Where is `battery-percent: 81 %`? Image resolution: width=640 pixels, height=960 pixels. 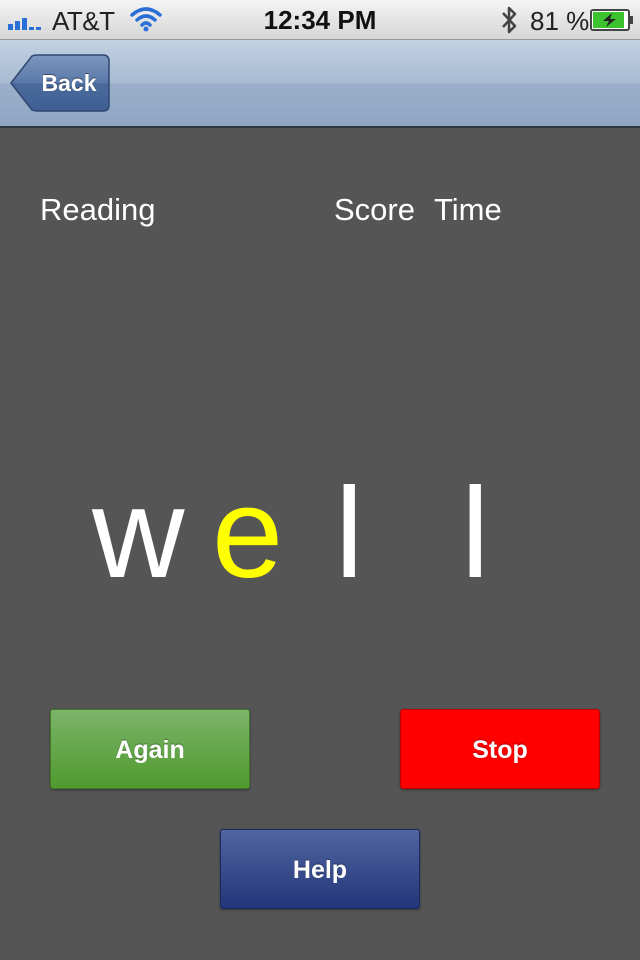
battery-percent: 81 % is located at coordinates (560, 21).